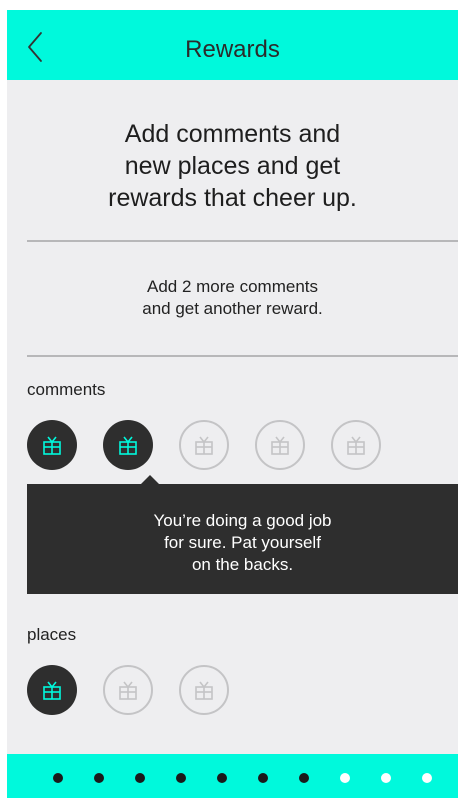 The image size is (471, 798). I want to click on tooltip-line: You’re doing a good job, so click(242, 520).